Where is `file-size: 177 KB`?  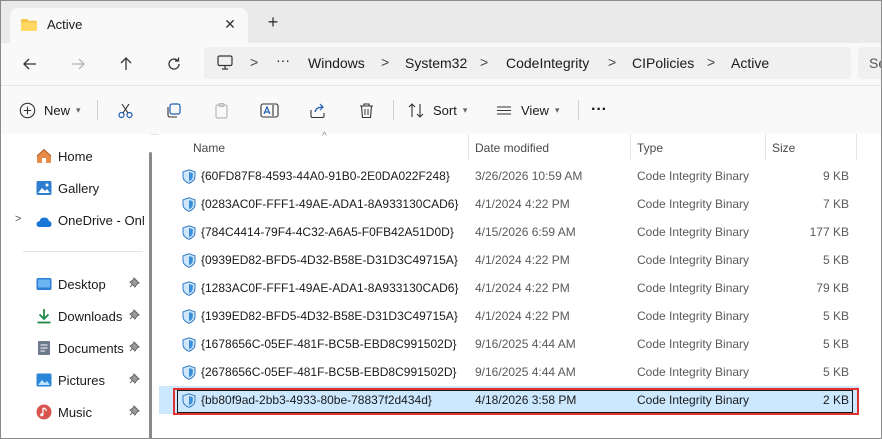 file-size: 177 KB is located at coordinates (829, 232).